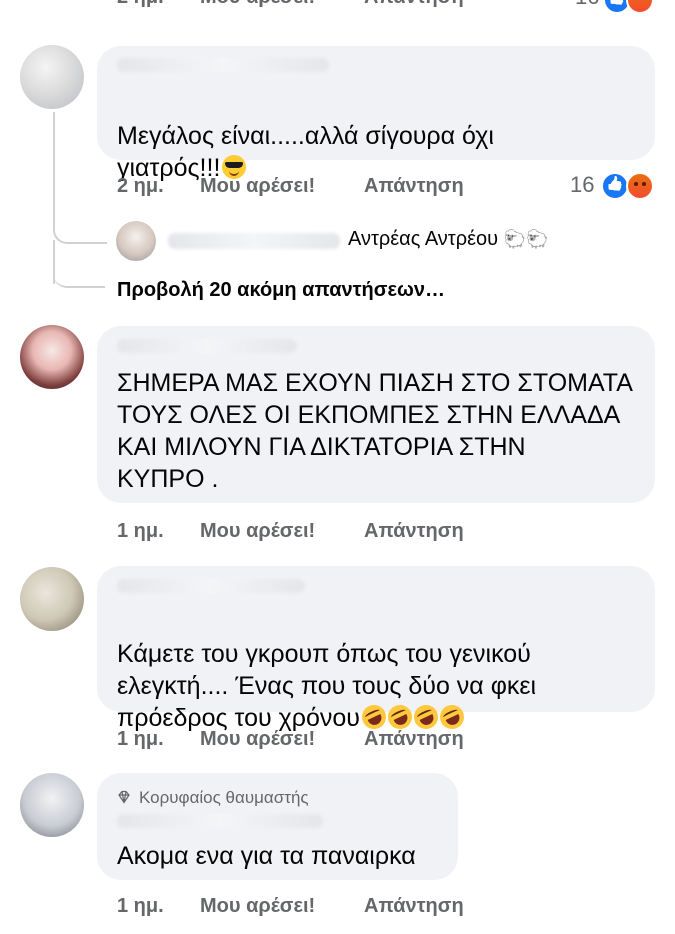  What do you see at coordinates (448, 239) in the screenshot?
I see `reply-preview-target: Αντρέας Αντρέου 🐑🐑` at bounding box center [448, 239].